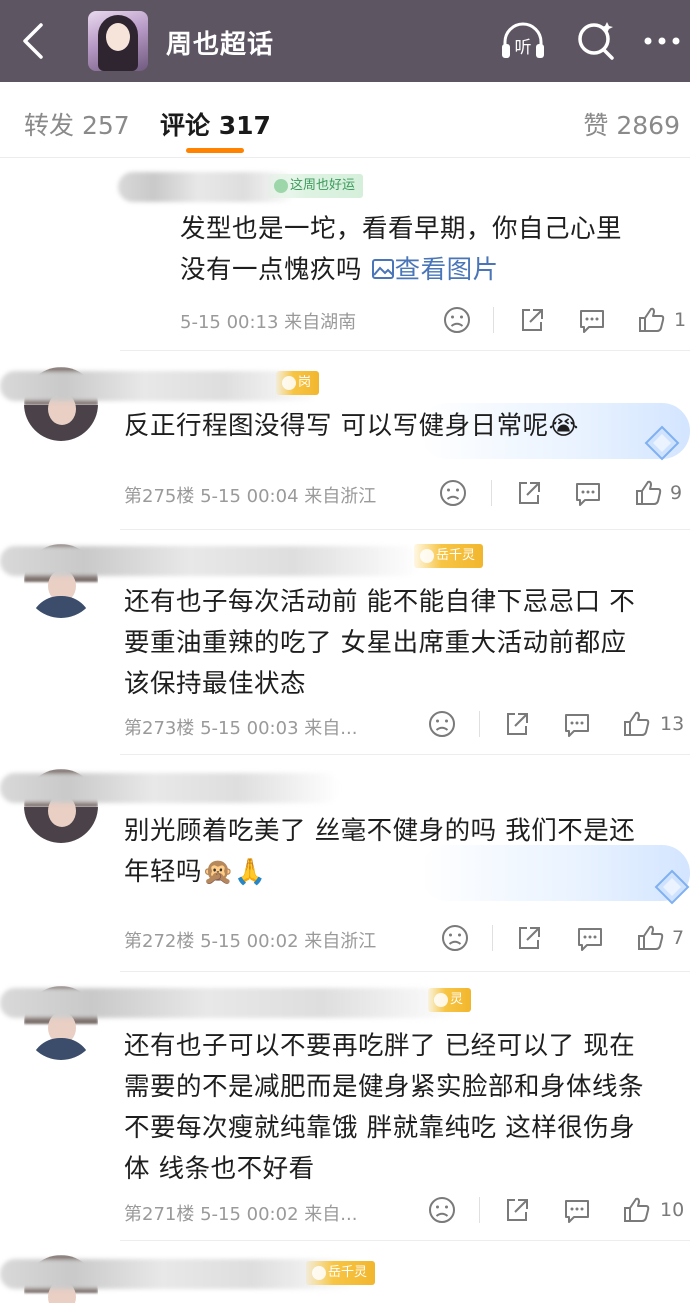 Image resolution: width=690 pixels, height=1303 pixels. Describe the element at coordinates (523, 48) in the screenshot. I see `listen-label: 听` at that location.